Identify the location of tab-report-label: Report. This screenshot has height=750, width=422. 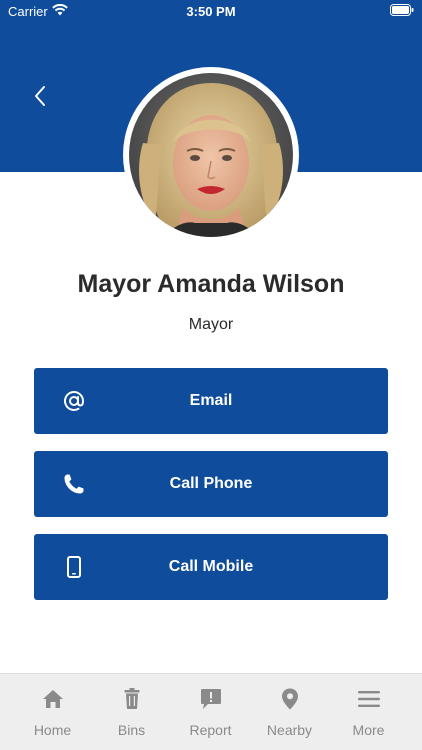
(210, 730).